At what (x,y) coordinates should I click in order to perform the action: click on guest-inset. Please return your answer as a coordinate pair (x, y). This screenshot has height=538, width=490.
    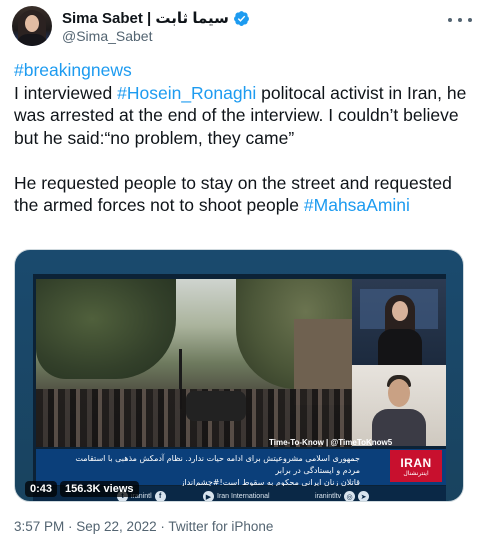
    Looking at the image, I should click on (399, 405).